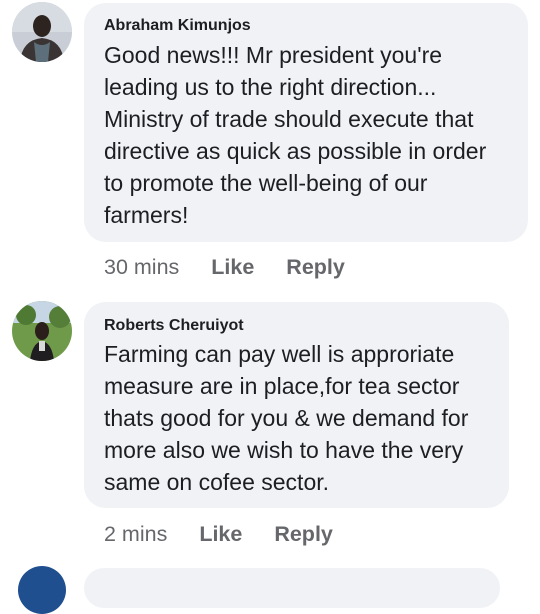 This screenshot has width=540, height=614. I want to click on comment-meta: 2 mins Like Reply, so click(218, 534).